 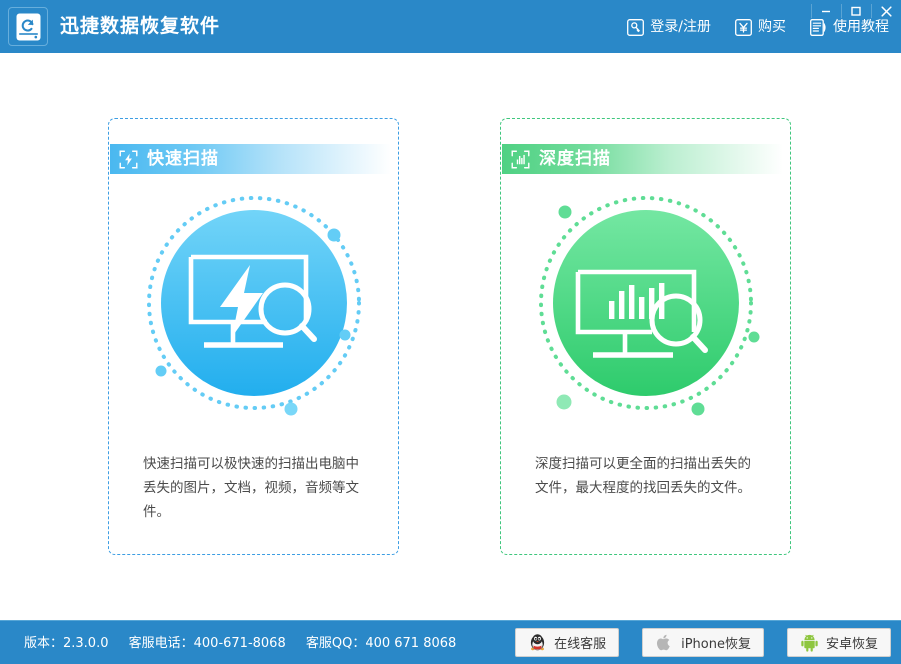 I want to click on online-support-button: 在线客服, so click(x=567, y=642).